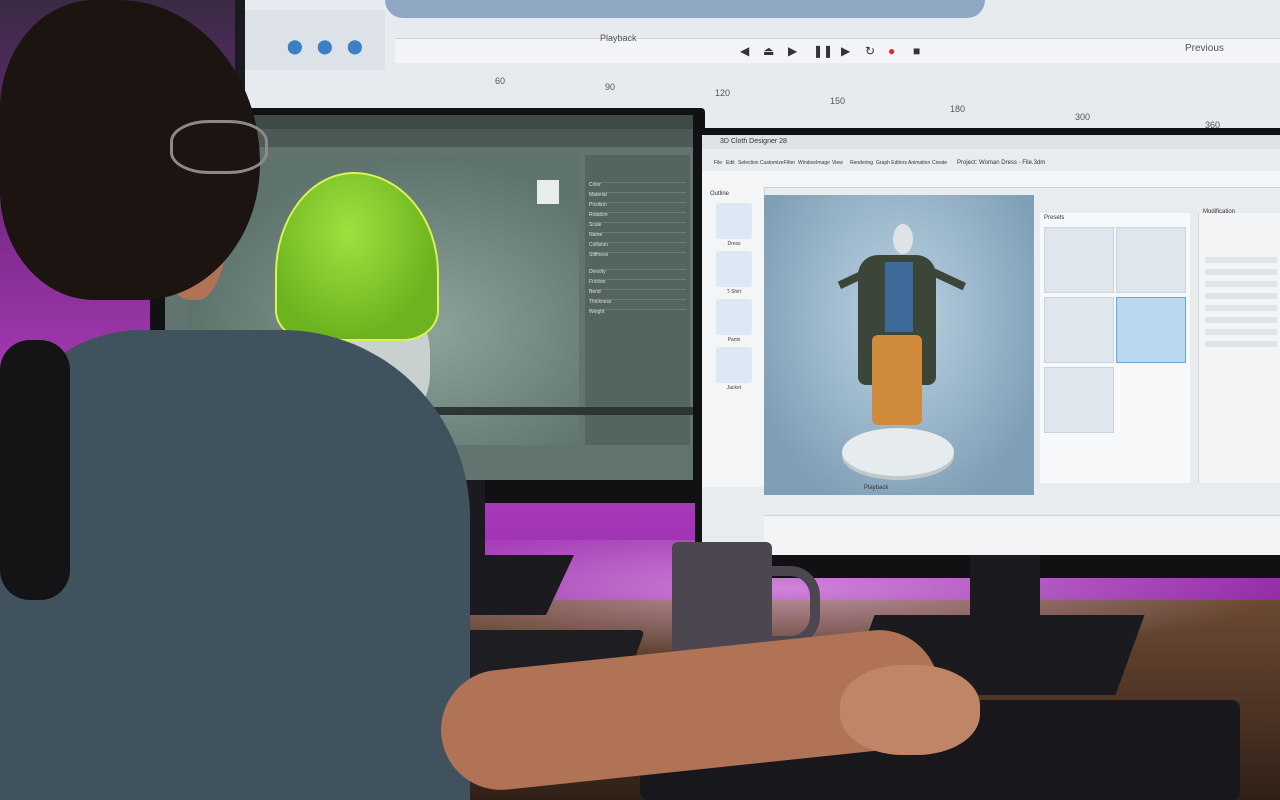  Describe the element at coordinates (919, 163) in the screenshot. I see `menu-animation: Animation` at that location.